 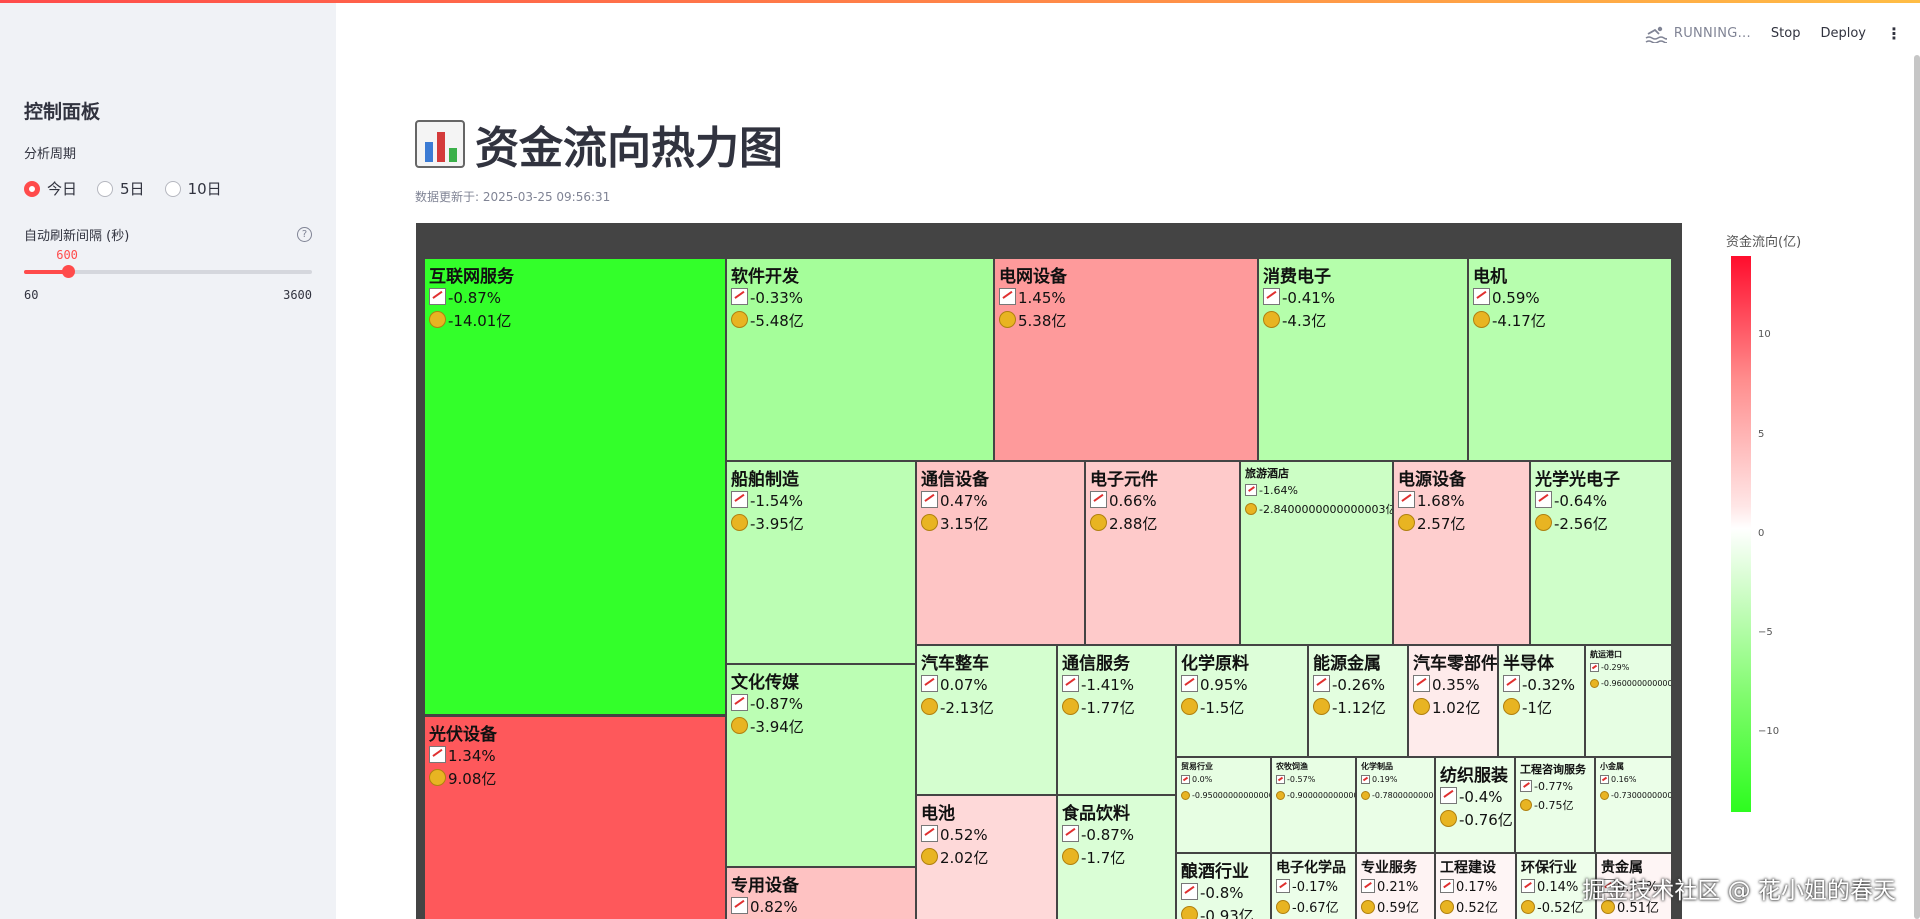 I want to click on treemap-tile: 消费电子 -0.41% -4.3亿, so click(x=1363, y=359).